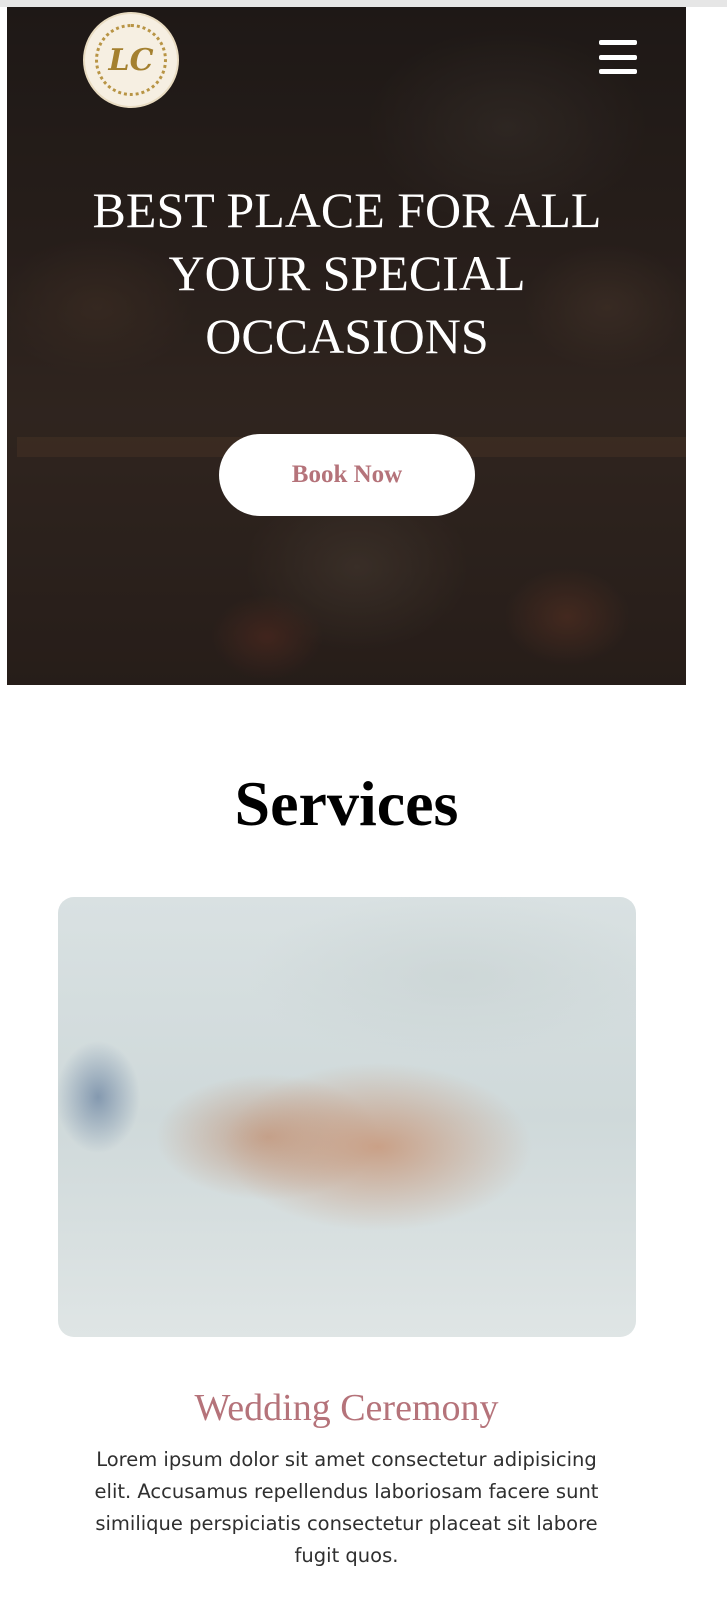  I want to click on logo-monogram: LC, so click(131, 60).